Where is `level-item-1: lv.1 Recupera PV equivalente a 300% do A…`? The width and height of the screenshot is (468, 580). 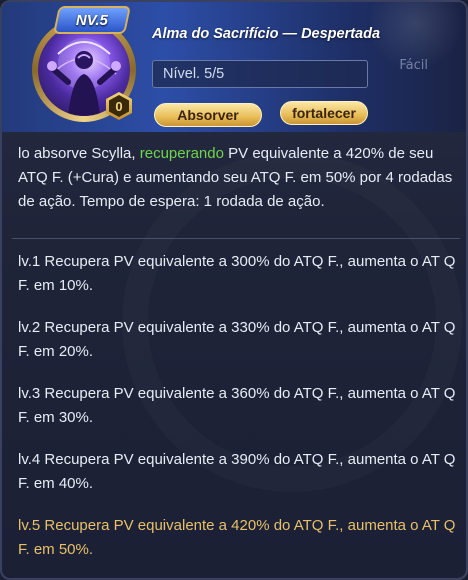
level-item-1: lv.1 Recupera PV equivalente a 300% do A… is located at coordinates (237, 273).